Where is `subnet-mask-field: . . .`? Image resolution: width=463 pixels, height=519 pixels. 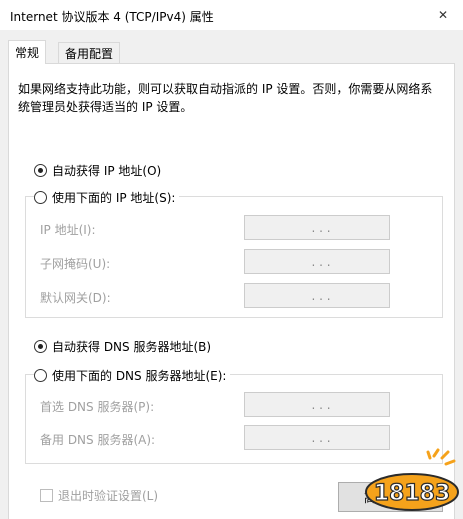 subnet-mask-field: . . . is located at coordinates (317, 261).